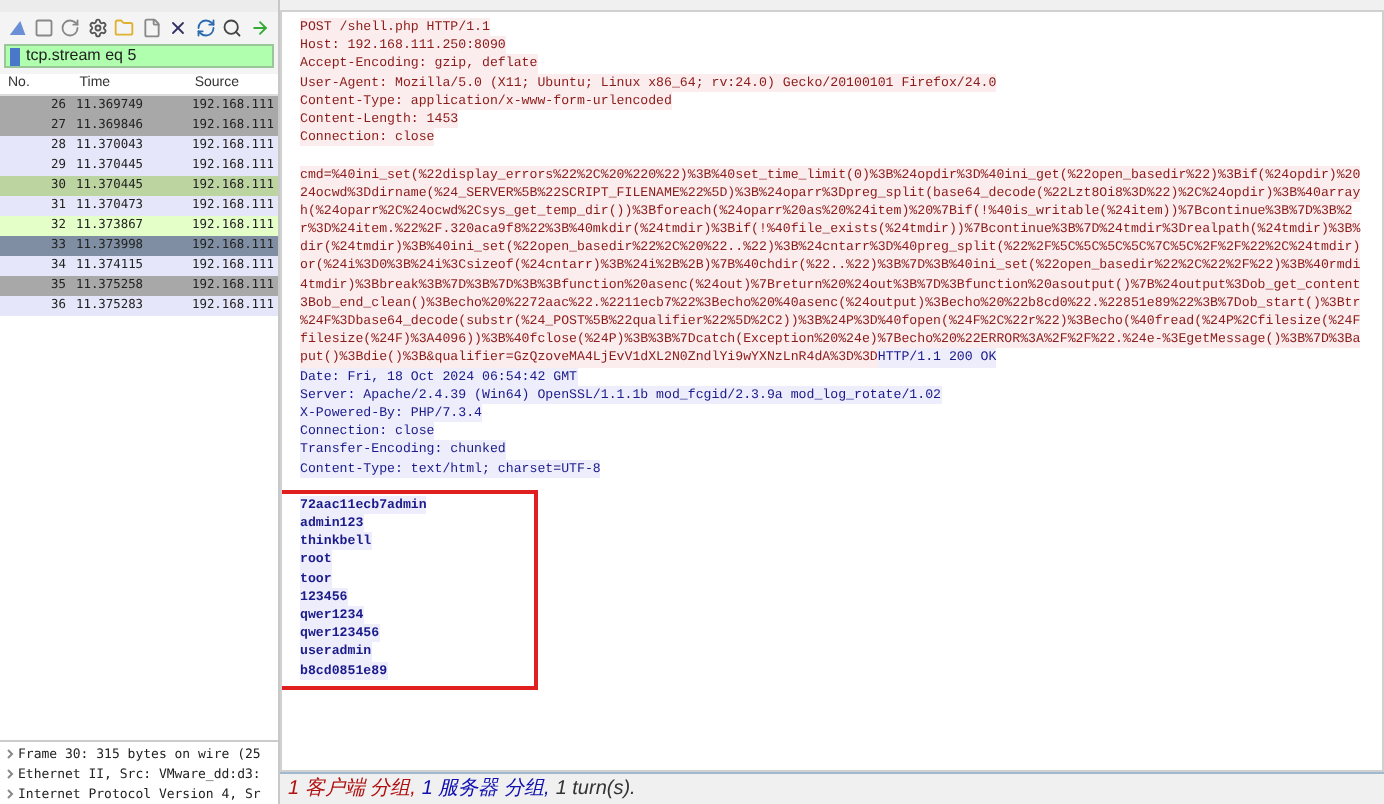 The width and height of the screenshot is (1384, 804). Describe the element at coordinates (595, 790) in the screenshot. I see `stream-summary-text: 1 turn(s).` at that location.